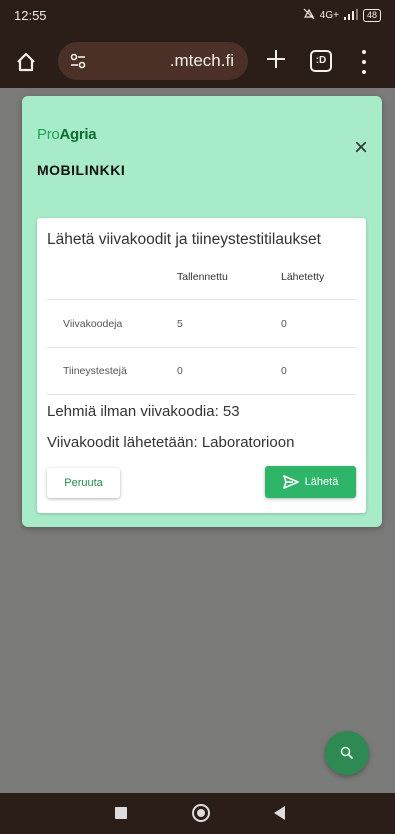 This screenshot has width=395, height=834. Describe the element at coordinates (95, 371) in the screenshot. I see `table-row-label: Tiineystestejä` at that location.